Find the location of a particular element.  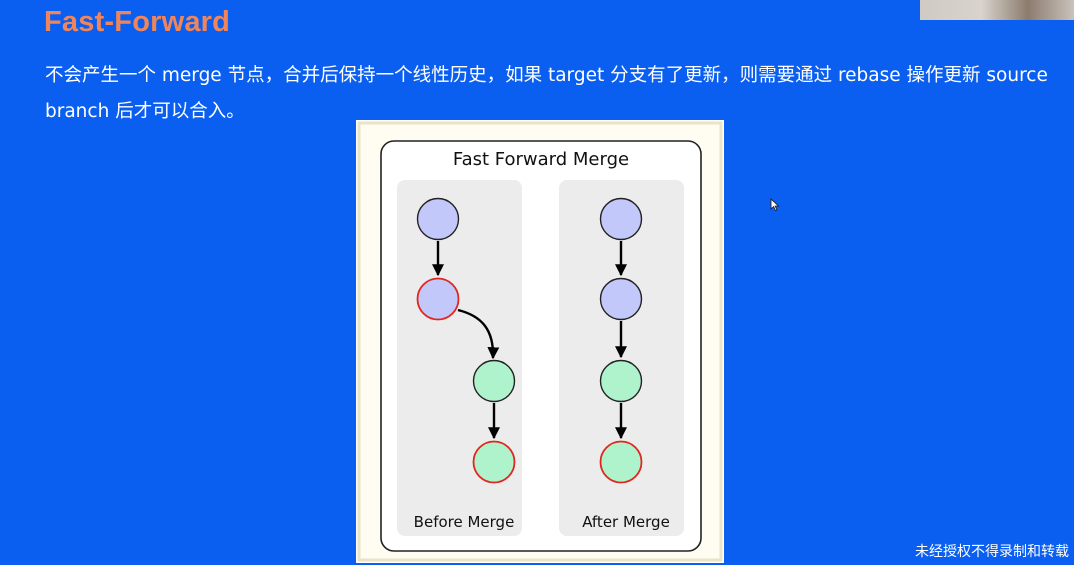

before-merge-panel is located at coordinates (459, 358).